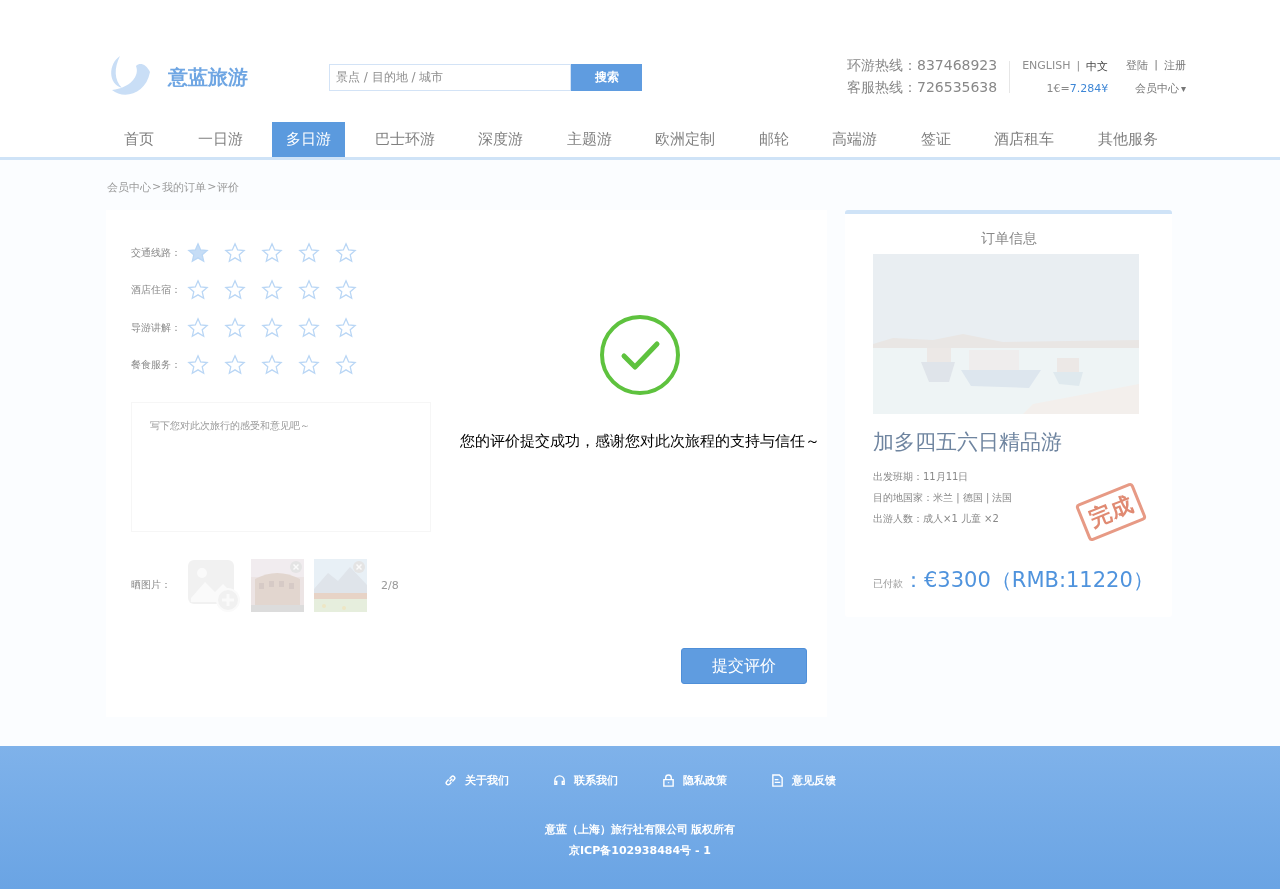 This screenshot has width=1280, height=889. I want to click on logo-text: 意蓝旅游, so click(208, 77).